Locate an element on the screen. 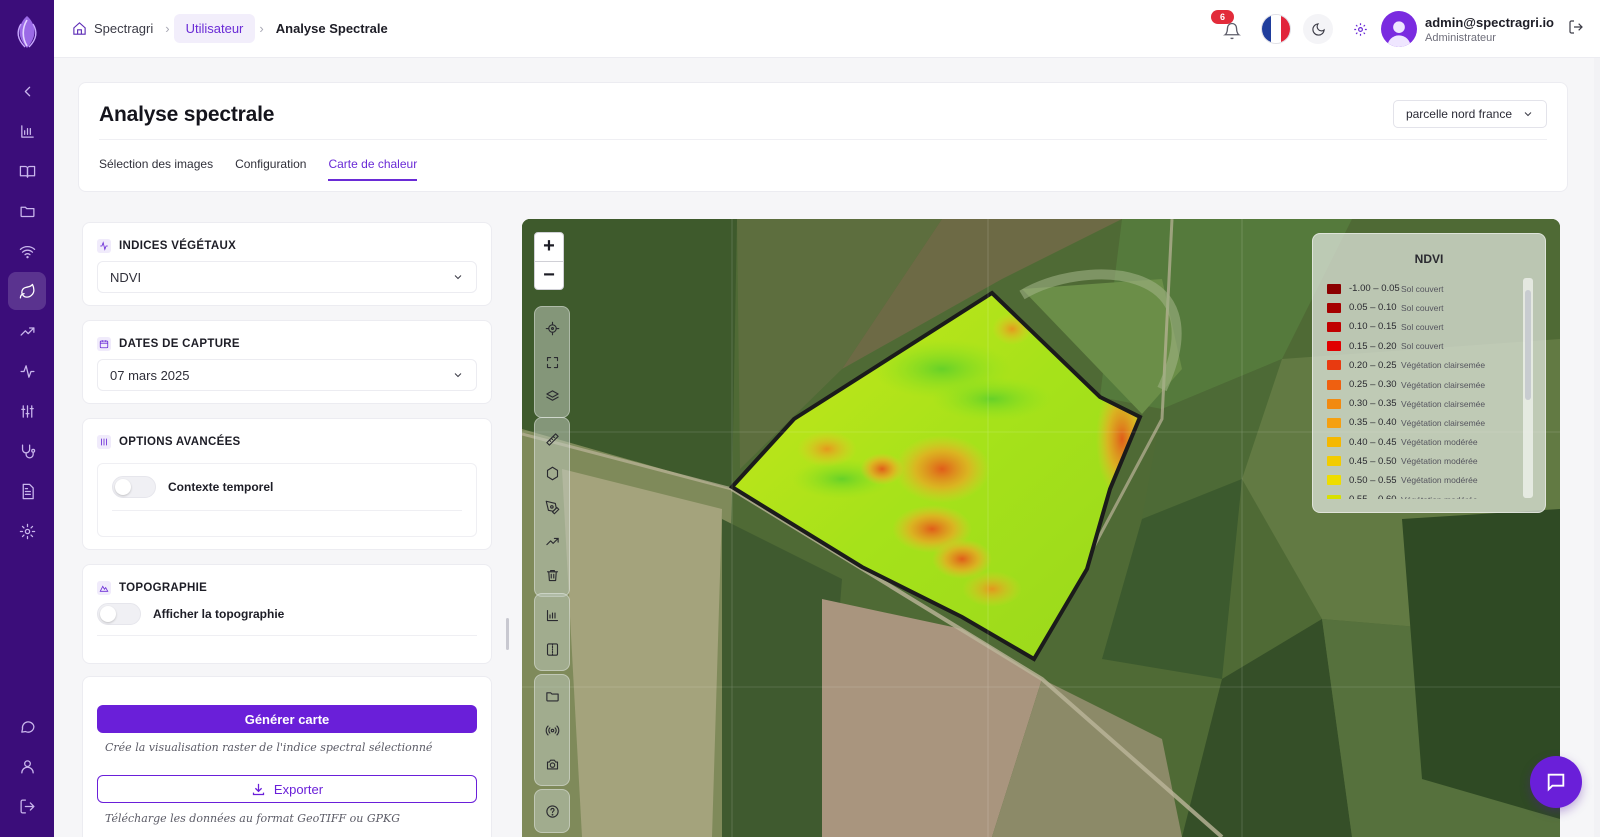 This screenshot has height=837, width=1600. gear-icon is located at coordinates (1360, 29).